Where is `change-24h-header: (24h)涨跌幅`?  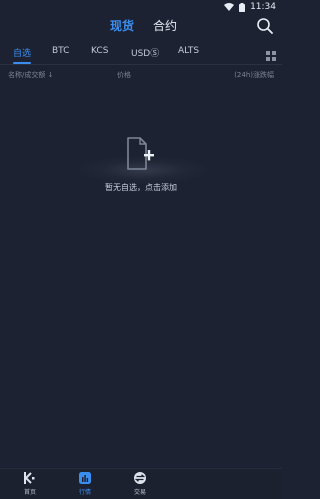 change-24h-header: (24h)涨跌幅 is located at coordinates (254, 75).